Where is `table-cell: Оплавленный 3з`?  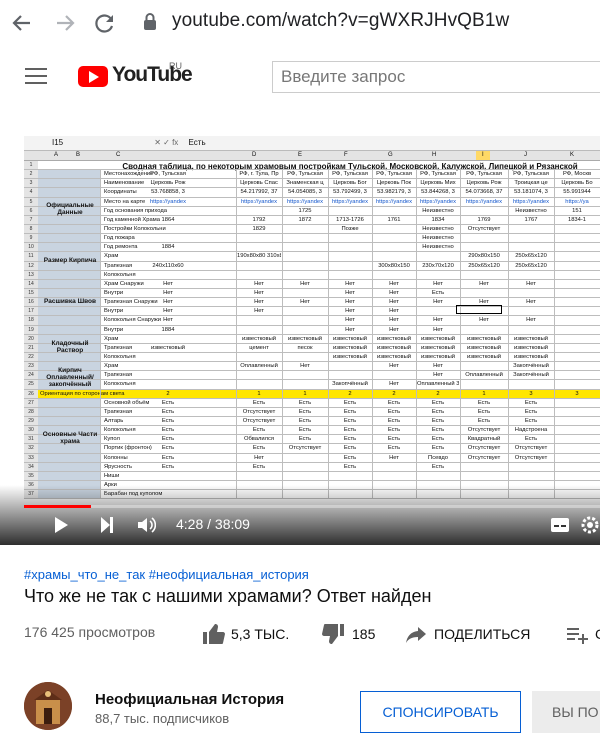 table-cell: Оплавленный 3з is located at coordinates (438, 384).